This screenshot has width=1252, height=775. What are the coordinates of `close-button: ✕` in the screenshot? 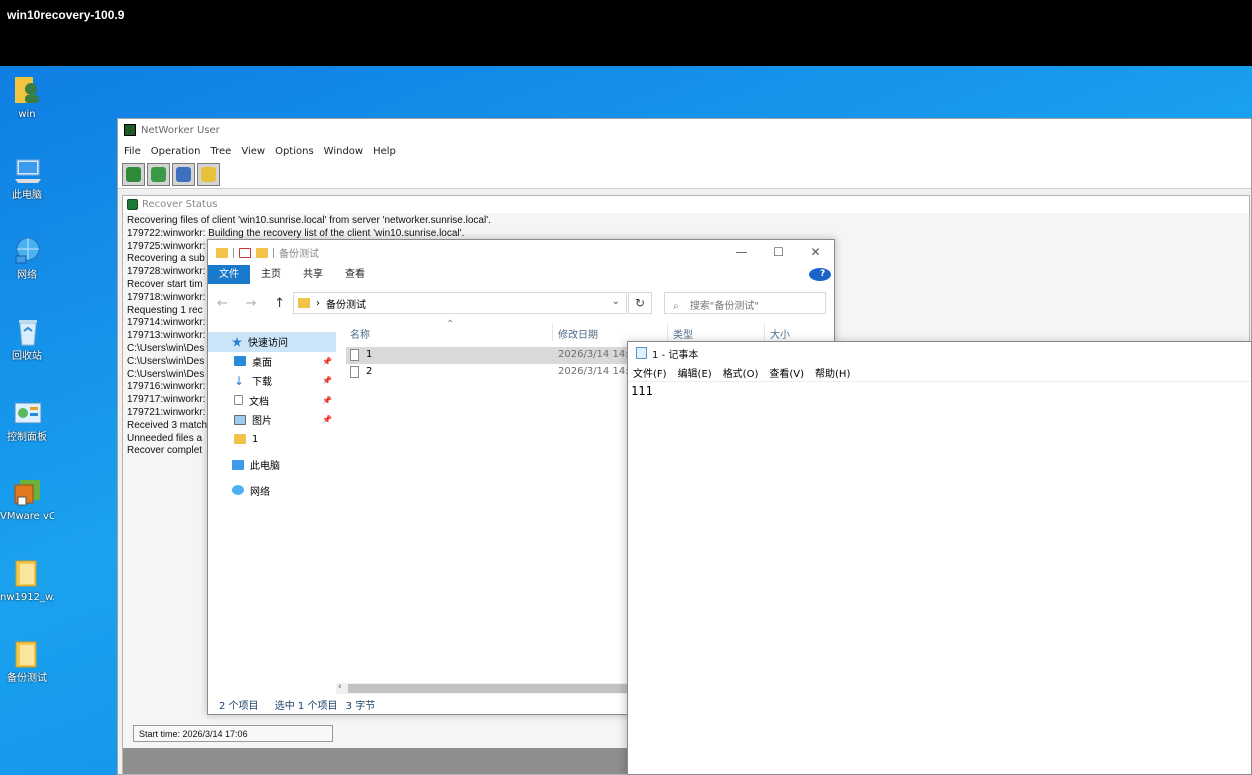 It's located at (815, 252).